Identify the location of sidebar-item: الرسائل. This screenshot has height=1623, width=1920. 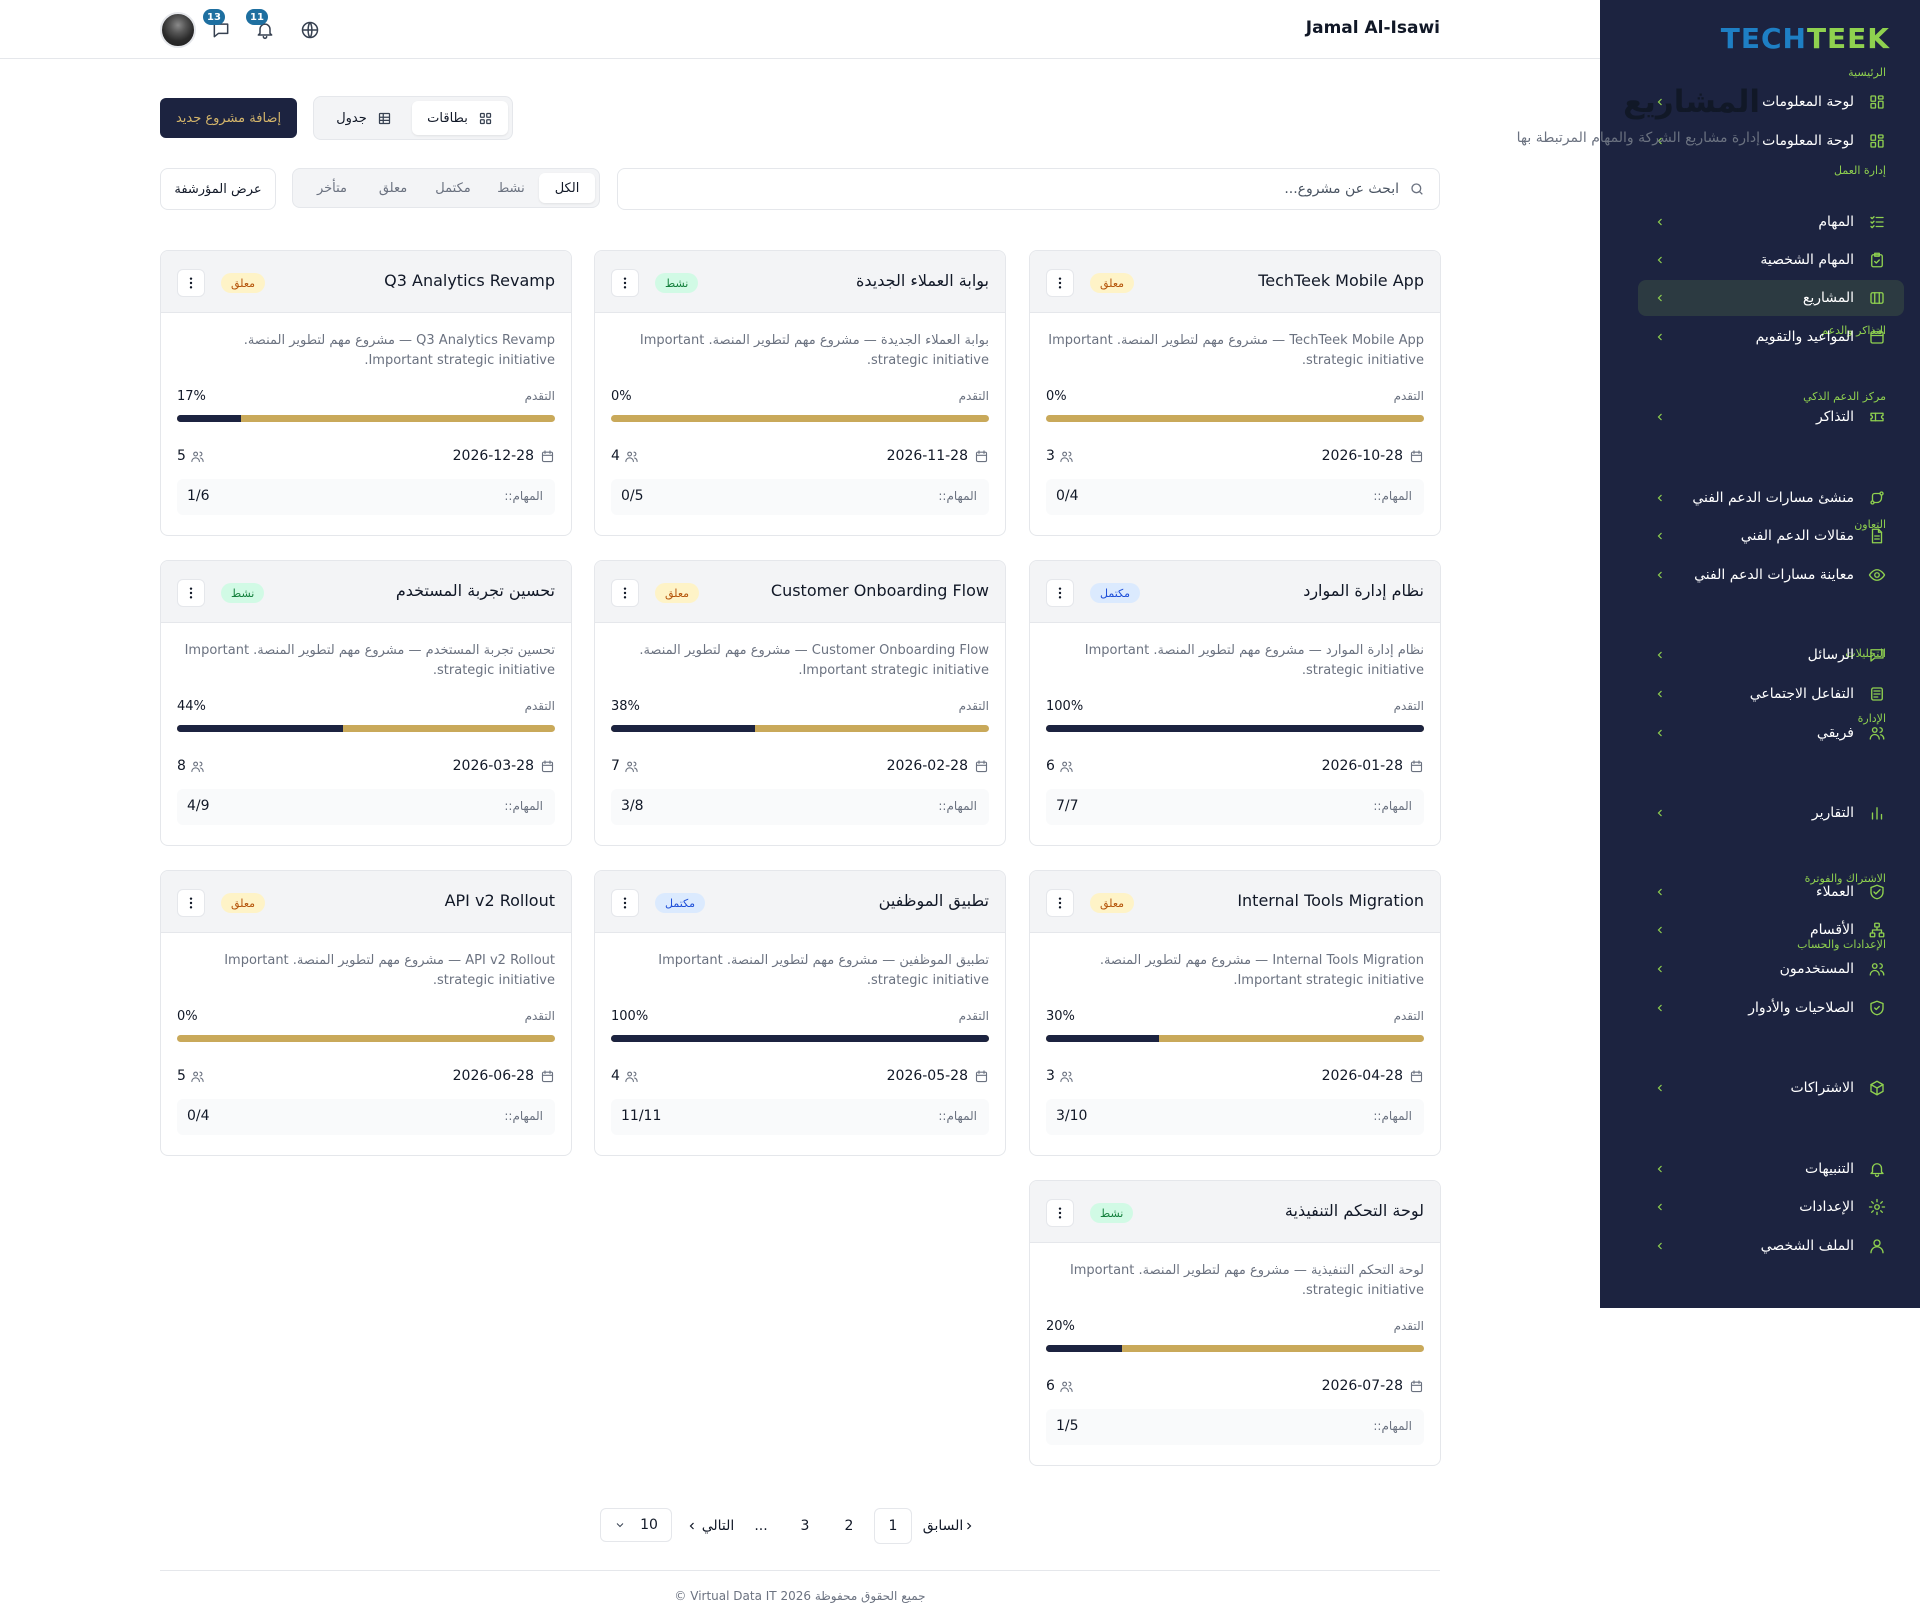
(1771, 655).